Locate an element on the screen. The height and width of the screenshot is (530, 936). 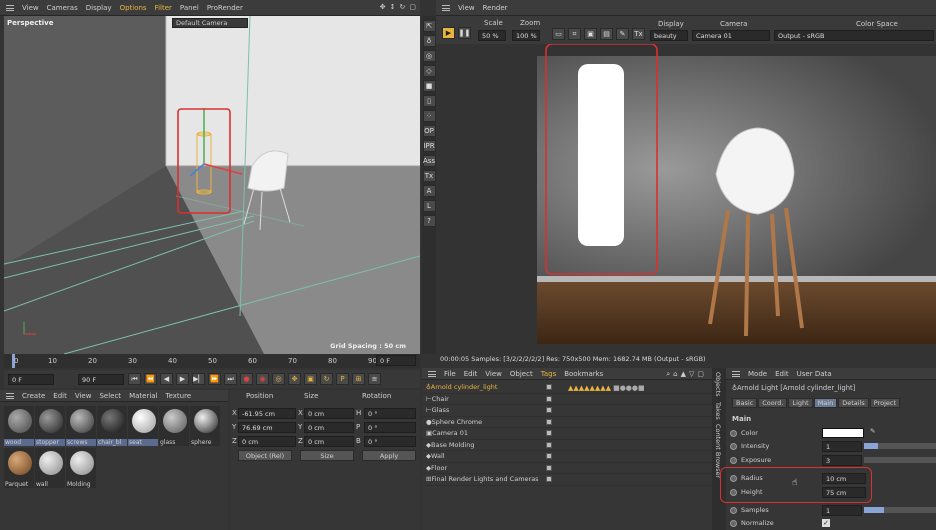
color-swatch is located at coordinates (843, 433).